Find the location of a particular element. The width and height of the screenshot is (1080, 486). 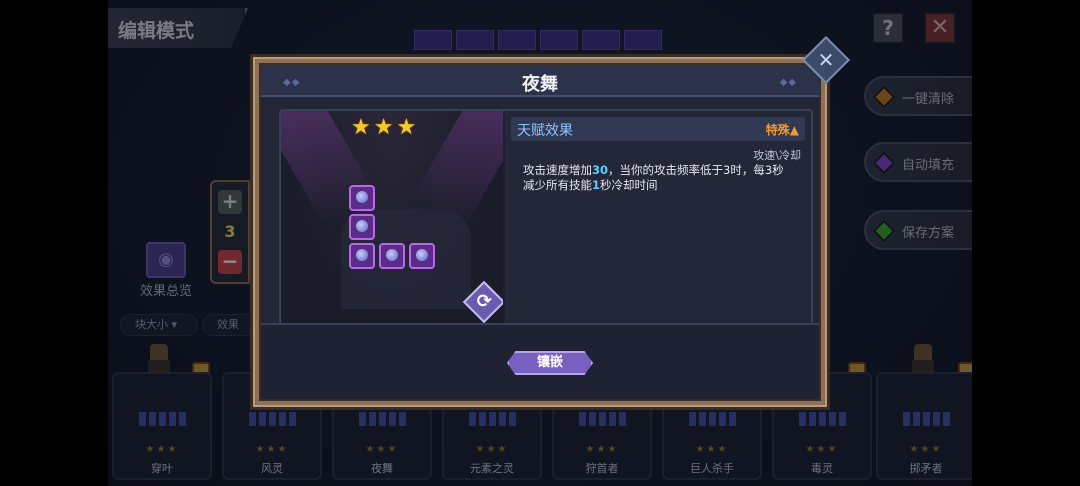

desc-highlight: 1 is located at coordinates (596, 185).